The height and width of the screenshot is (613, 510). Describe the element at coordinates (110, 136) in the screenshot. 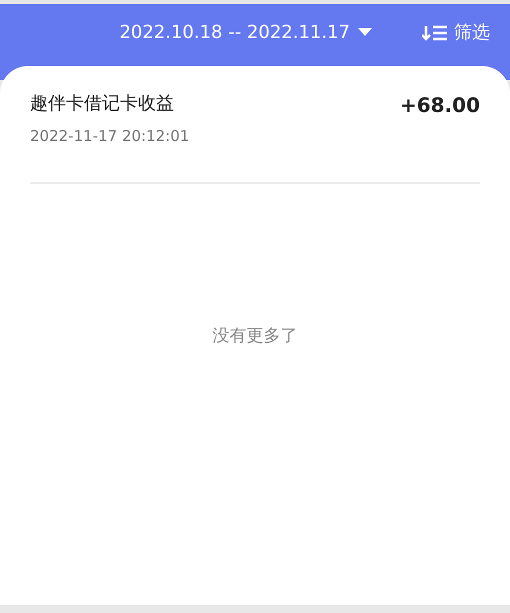

I see `record-time: 2022-11-17 20:12:01` at that location.